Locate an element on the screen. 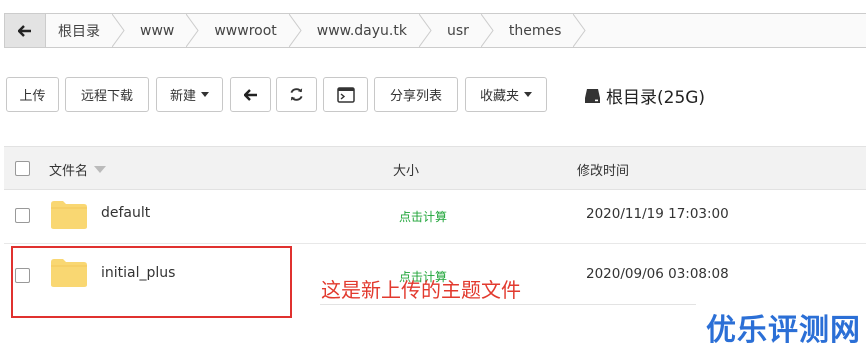 This screenshot has width=866, height=350. column-header-size: 大小 is located at coordinates (406, 171).